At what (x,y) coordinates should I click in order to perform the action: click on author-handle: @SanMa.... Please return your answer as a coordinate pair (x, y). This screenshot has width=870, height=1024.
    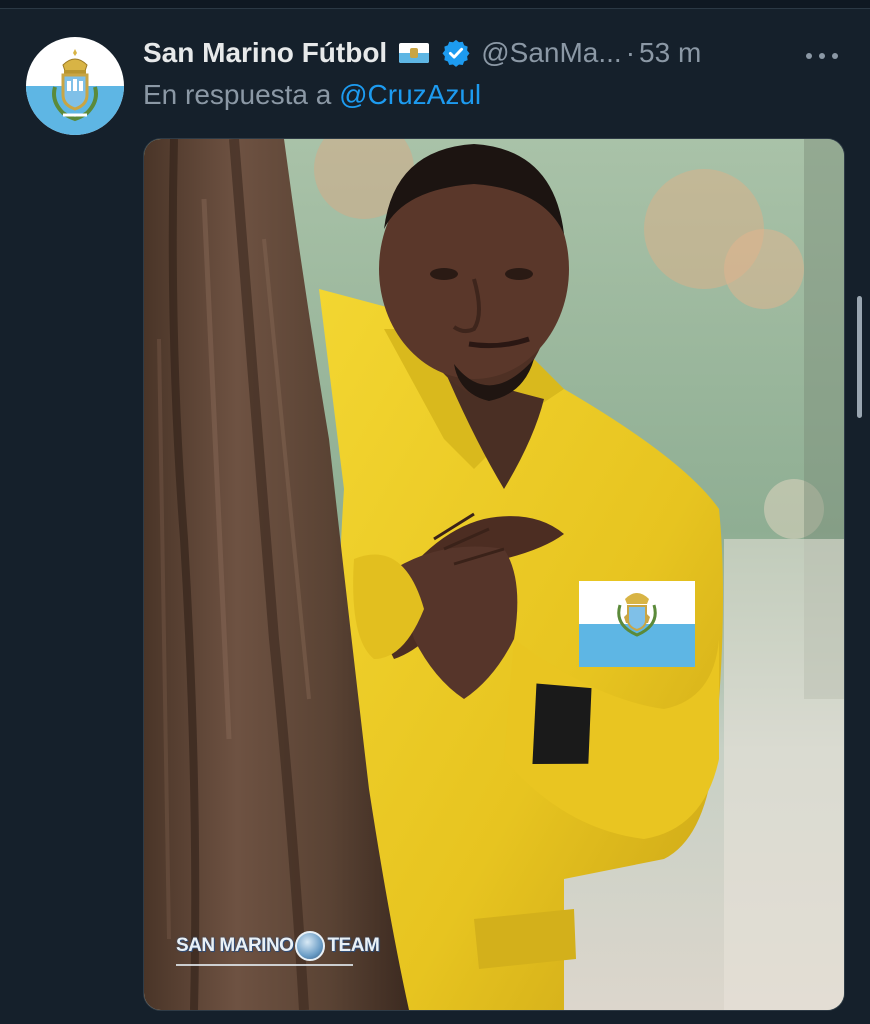
    Looking at the image, I should click on (551, 53).